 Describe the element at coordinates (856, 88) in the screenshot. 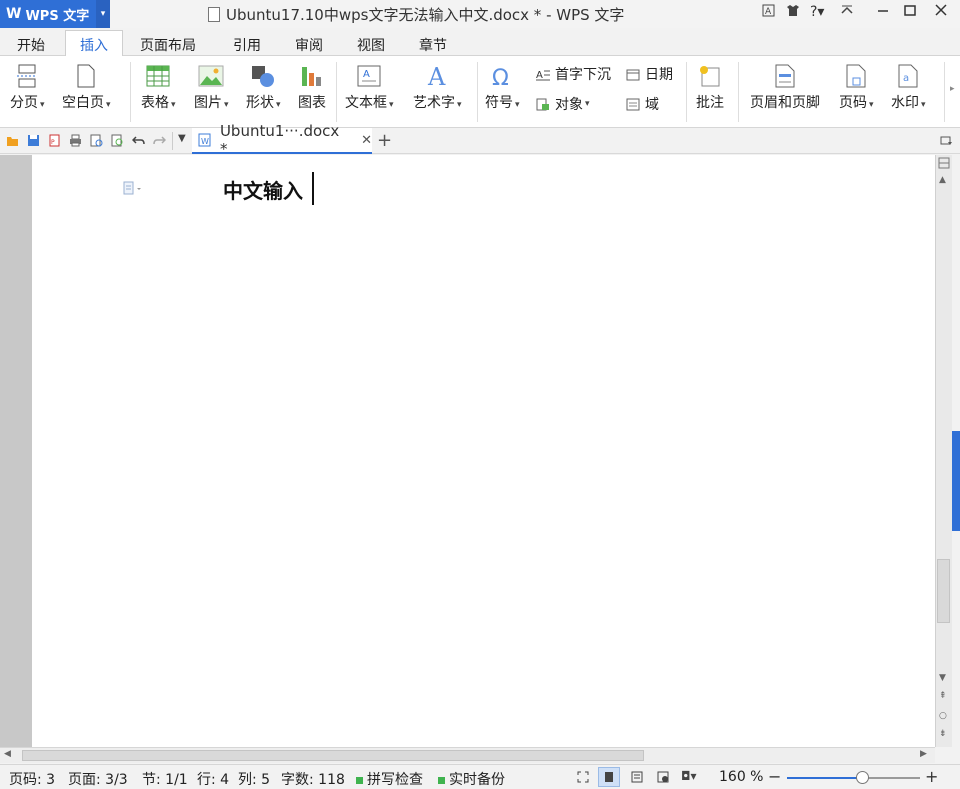

I see `page-number-button: 页码 ▾` at that location.